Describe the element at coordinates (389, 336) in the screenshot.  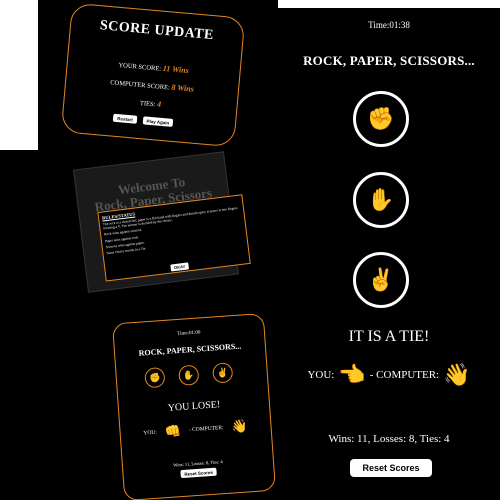
I see `result-text: IT IS A TIE!` at that location.